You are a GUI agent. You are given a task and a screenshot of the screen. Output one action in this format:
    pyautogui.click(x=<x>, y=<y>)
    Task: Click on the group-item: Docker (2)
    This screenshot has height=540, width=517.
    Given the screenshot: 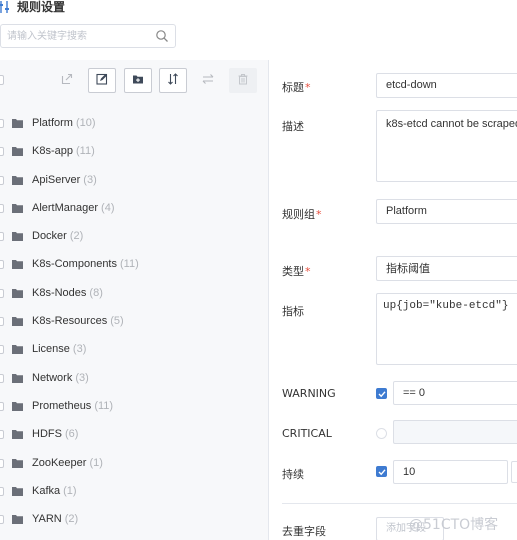 What is the action you would take?
    pyautogui.click(x=134, y=237)
    